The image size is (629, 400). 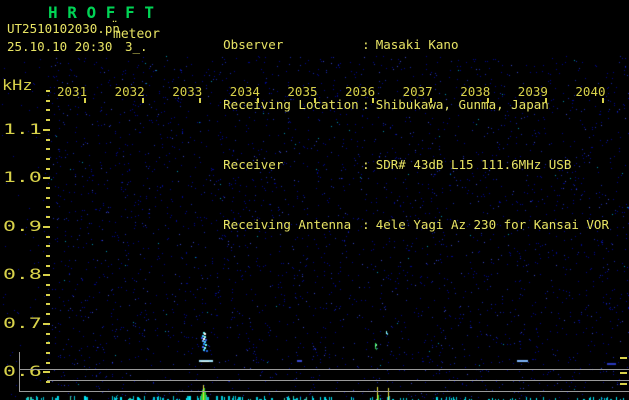 What do you see at coordinates (590, 91) in the screenshot?
I see `x-axis-label: 2040` at bounding box center [590, 91].